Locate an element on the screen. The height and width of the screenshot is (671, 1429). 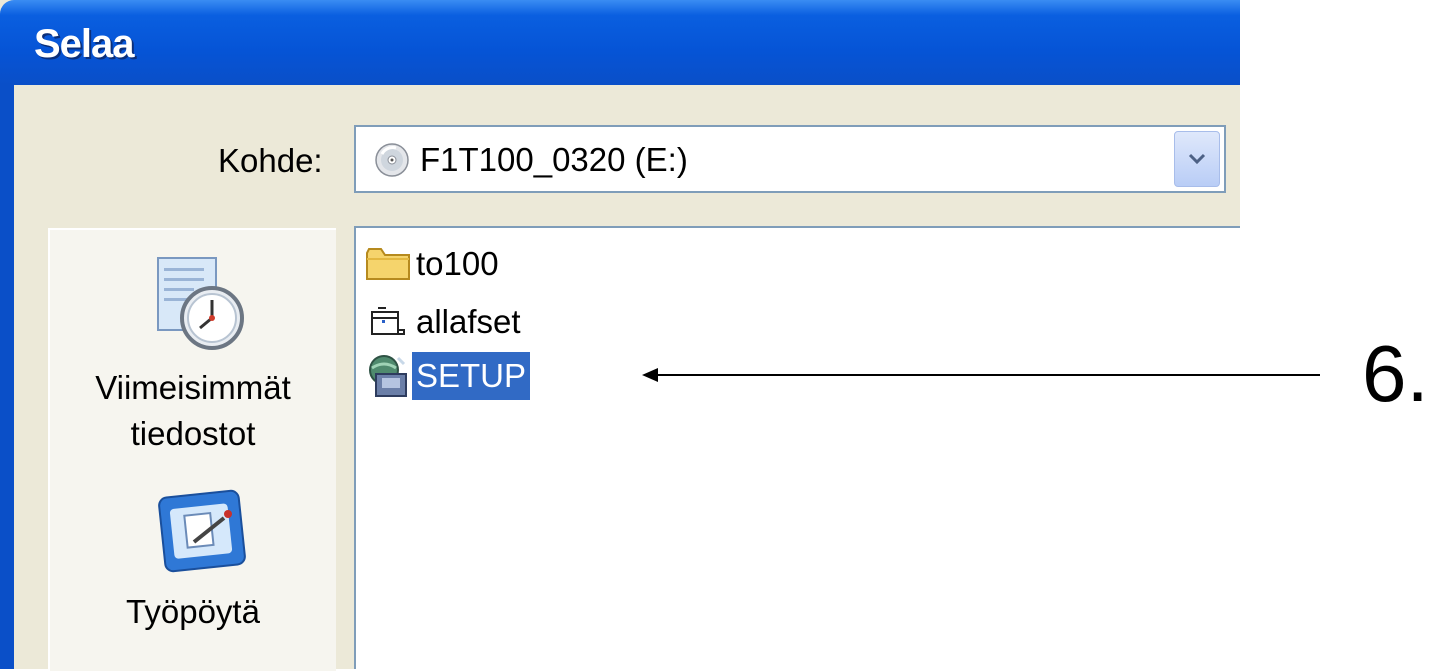
cd-drive-icon is located at coordinates (392, 160).